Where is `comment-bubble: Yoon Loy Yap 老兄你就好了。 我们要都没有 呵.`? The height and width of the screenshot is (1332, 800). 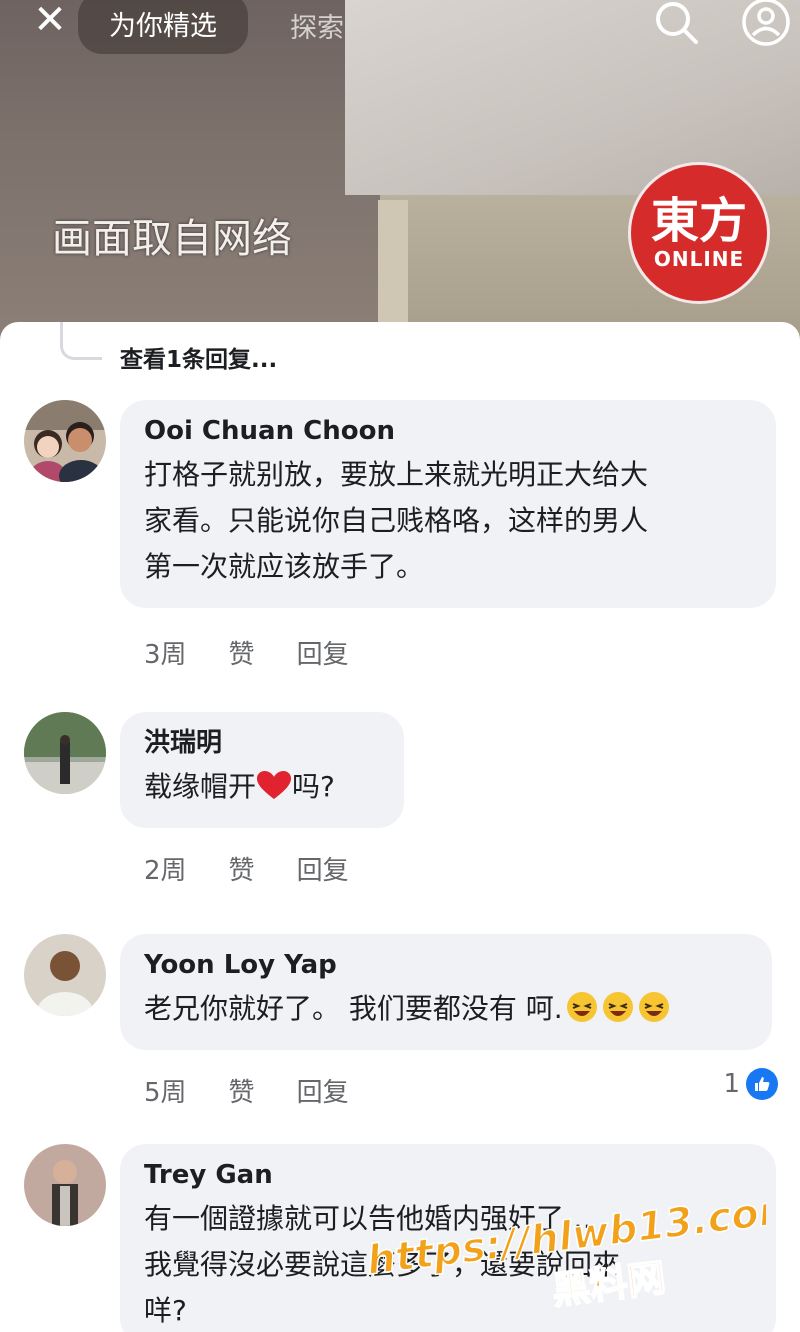
comment-bubble: Yoon Loy Yap 老兄你就好了。 我们要都没有 呵. is located at coordinates (446, 992).